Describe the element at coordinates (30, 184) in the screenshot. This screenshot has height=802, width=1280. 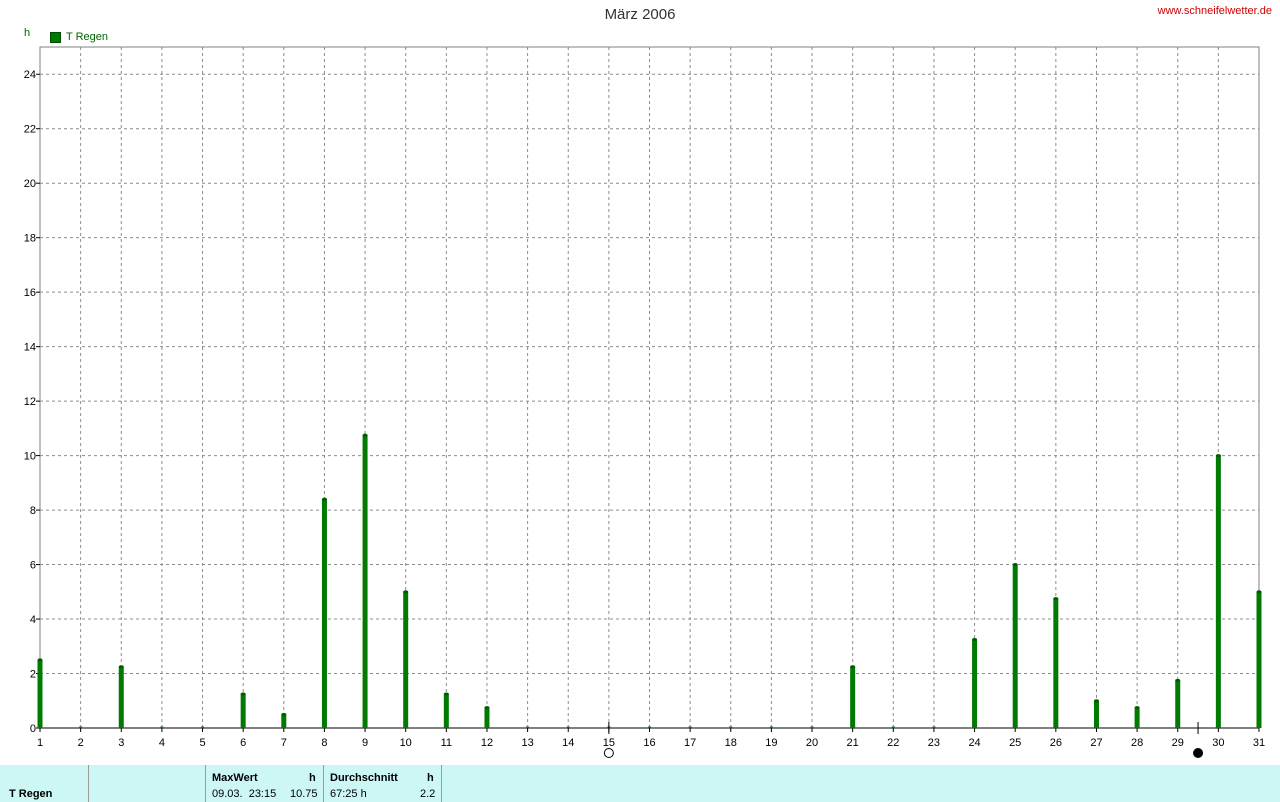
I see `y-tick-label: 20` at that location.